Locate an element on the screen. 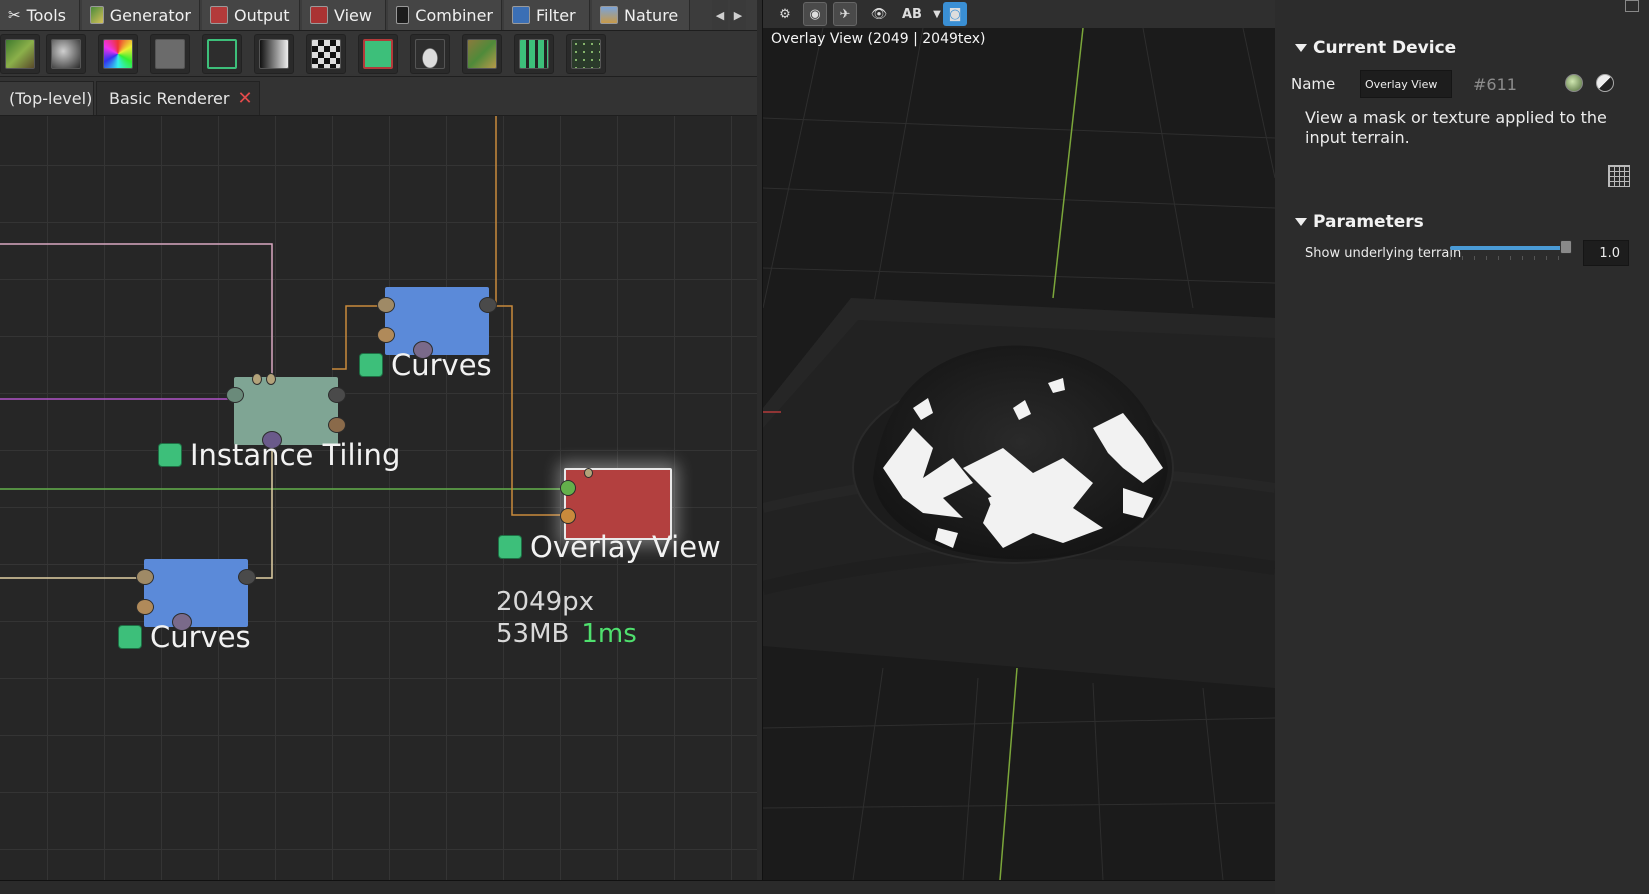 The image size is (1649, 894). view-caption: Overlay View (2049 | 2049tex) is located at coordinates (878, 39).